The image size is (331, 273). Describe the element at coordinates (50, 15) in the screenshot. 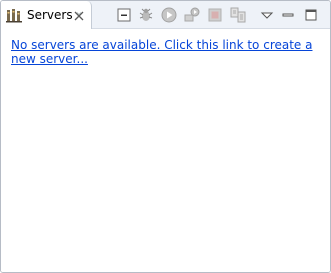

I see `tab-label: Servers` at that location.